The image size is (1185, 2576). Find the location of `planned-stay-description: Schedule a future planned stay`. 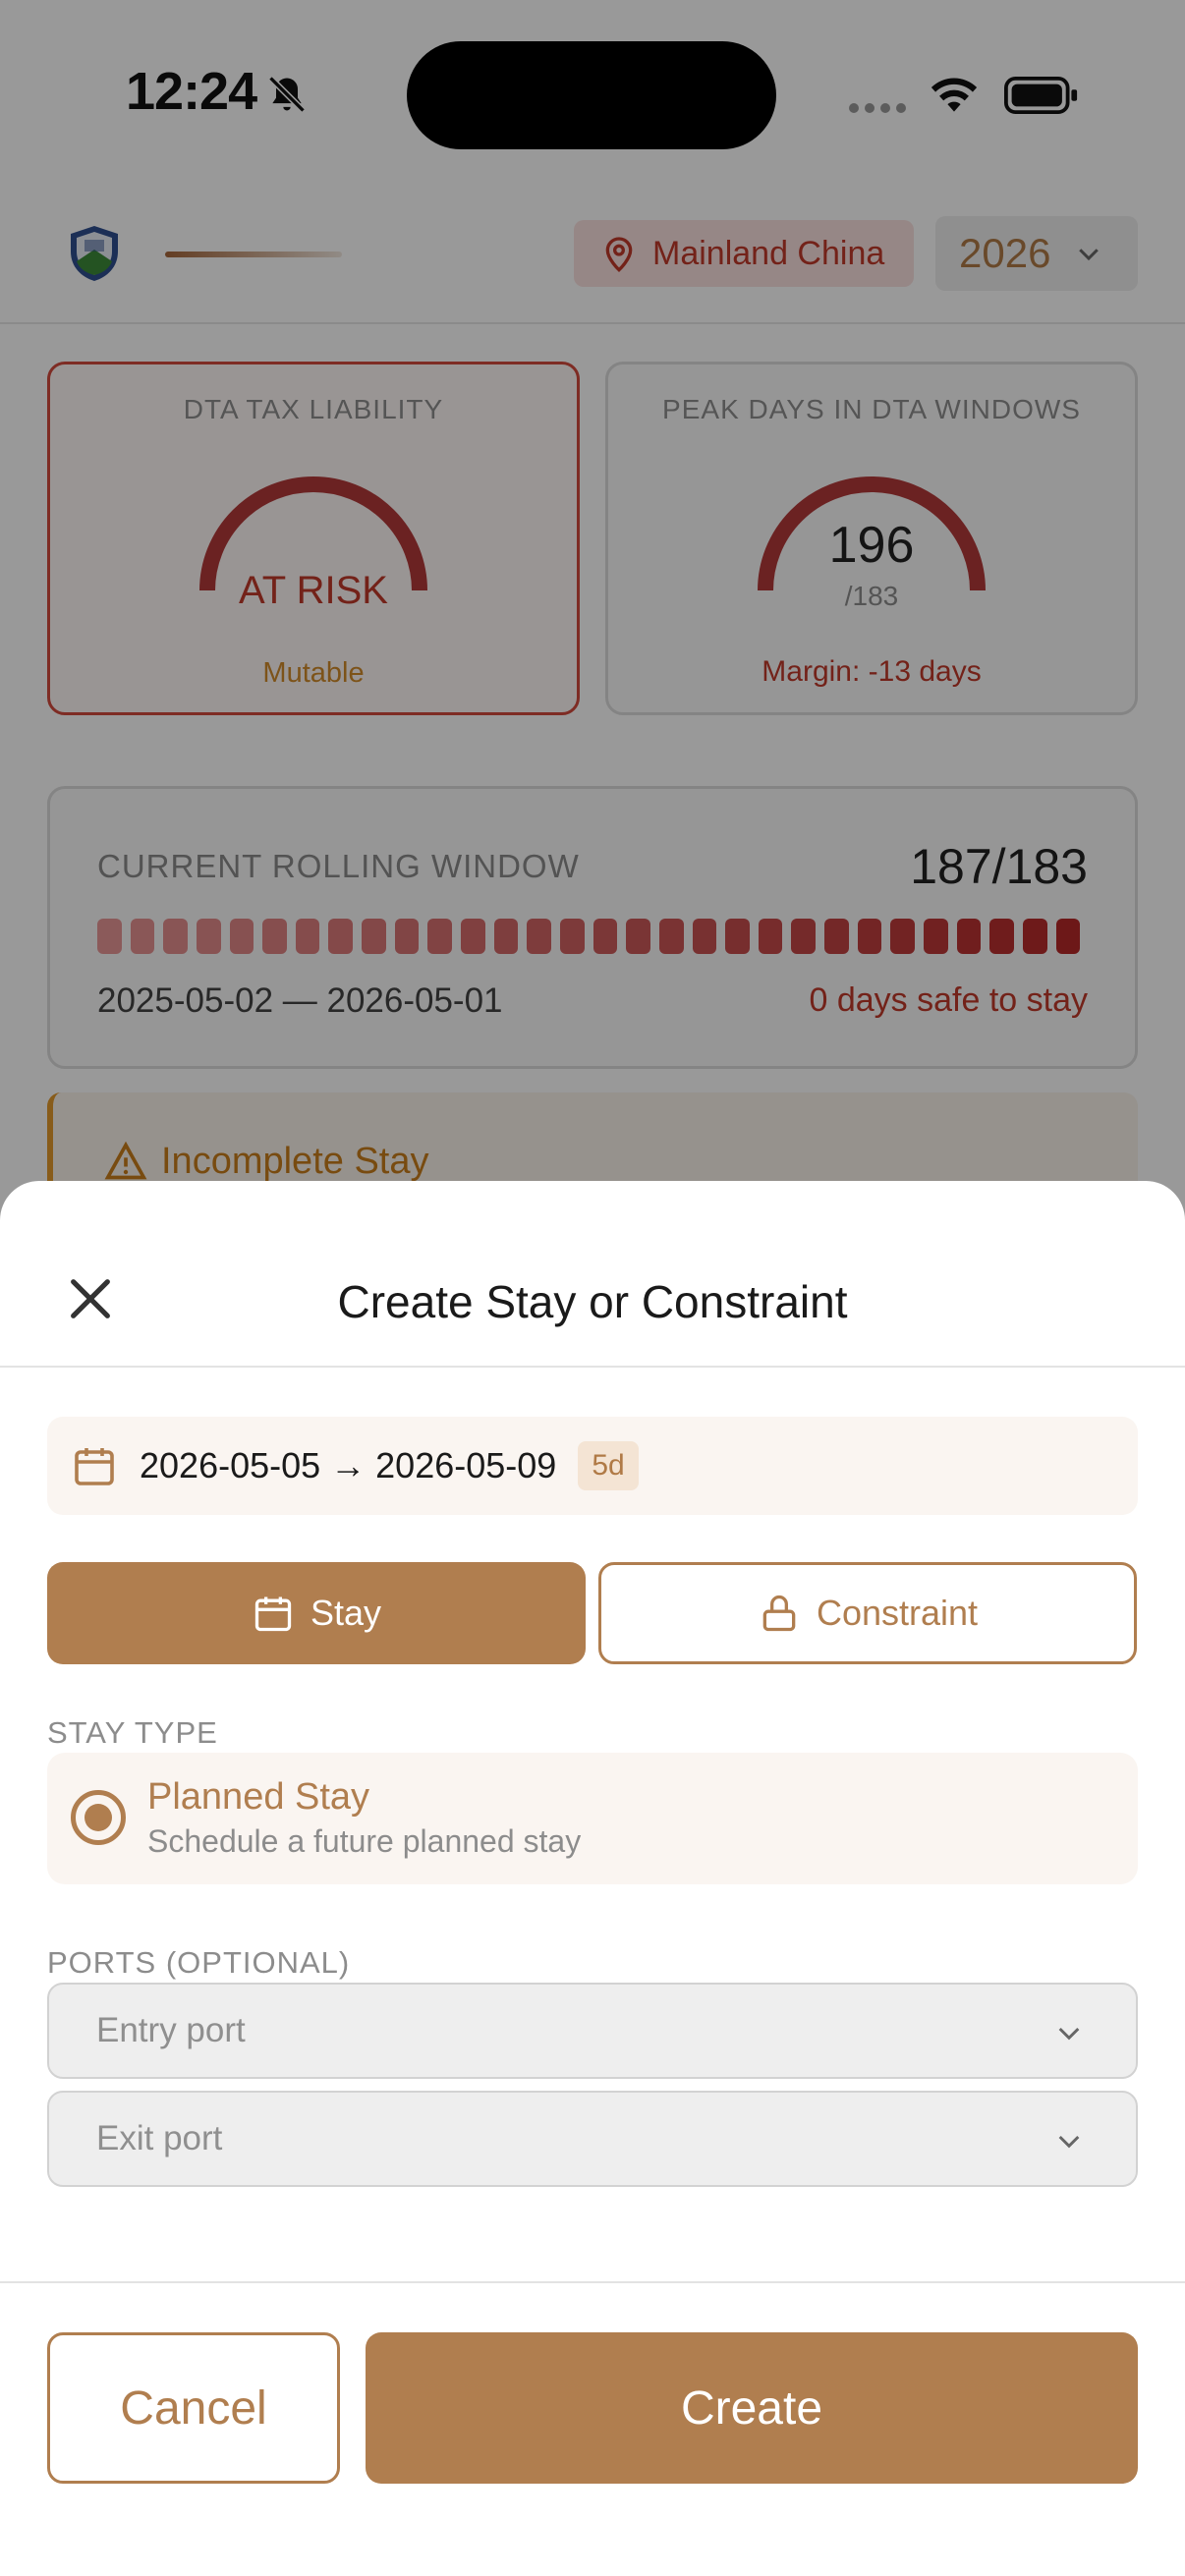

planned-stay-description: Schedule a future planned stay is located at coordinates (365, 1841).